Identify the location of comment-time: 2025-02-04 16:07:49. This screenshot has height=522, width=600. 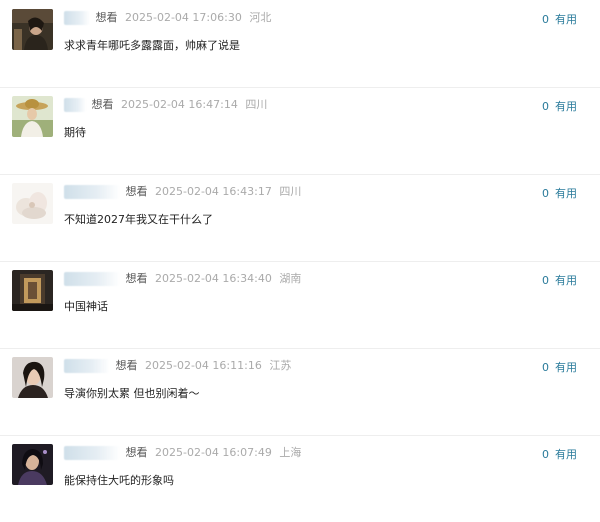
(213, 452).